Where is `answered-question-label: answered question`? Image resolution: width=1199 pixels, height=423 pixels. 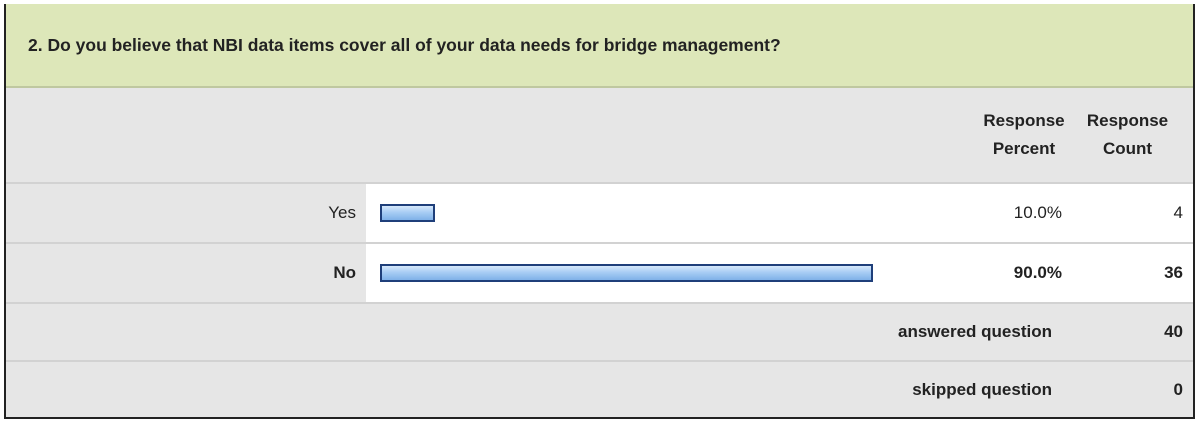
answered-question-label: answered question is located at coordinates (975, 331).